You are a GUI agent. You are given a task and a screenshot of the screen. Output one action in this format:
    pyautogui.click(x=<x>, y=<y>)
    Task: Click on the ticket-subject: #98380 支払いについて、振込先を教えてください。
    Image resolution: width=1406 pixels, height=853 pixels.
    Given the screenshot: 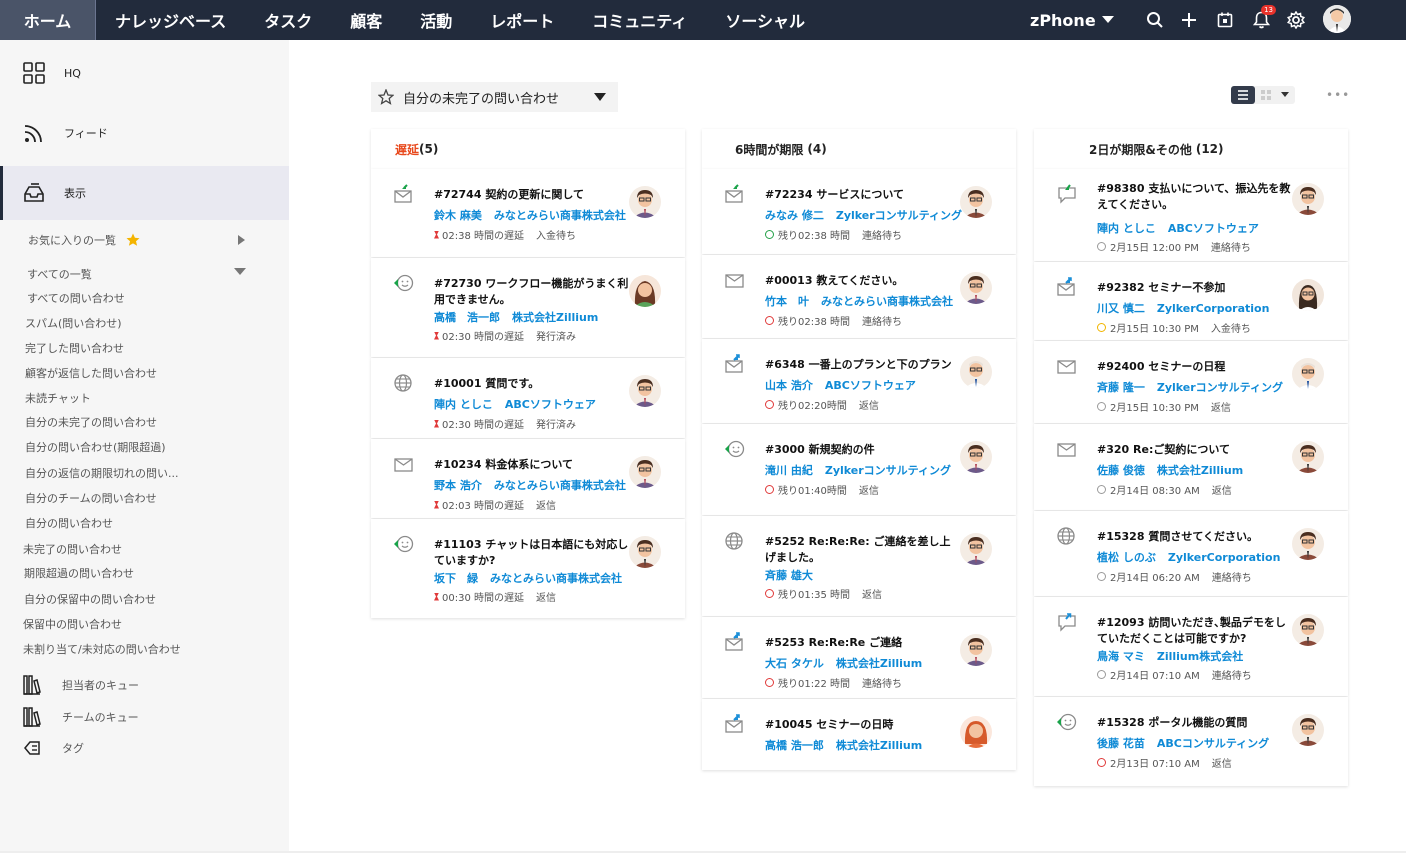 What is the action you would take?
    pyautogui.click(x=1194, y=197)
    